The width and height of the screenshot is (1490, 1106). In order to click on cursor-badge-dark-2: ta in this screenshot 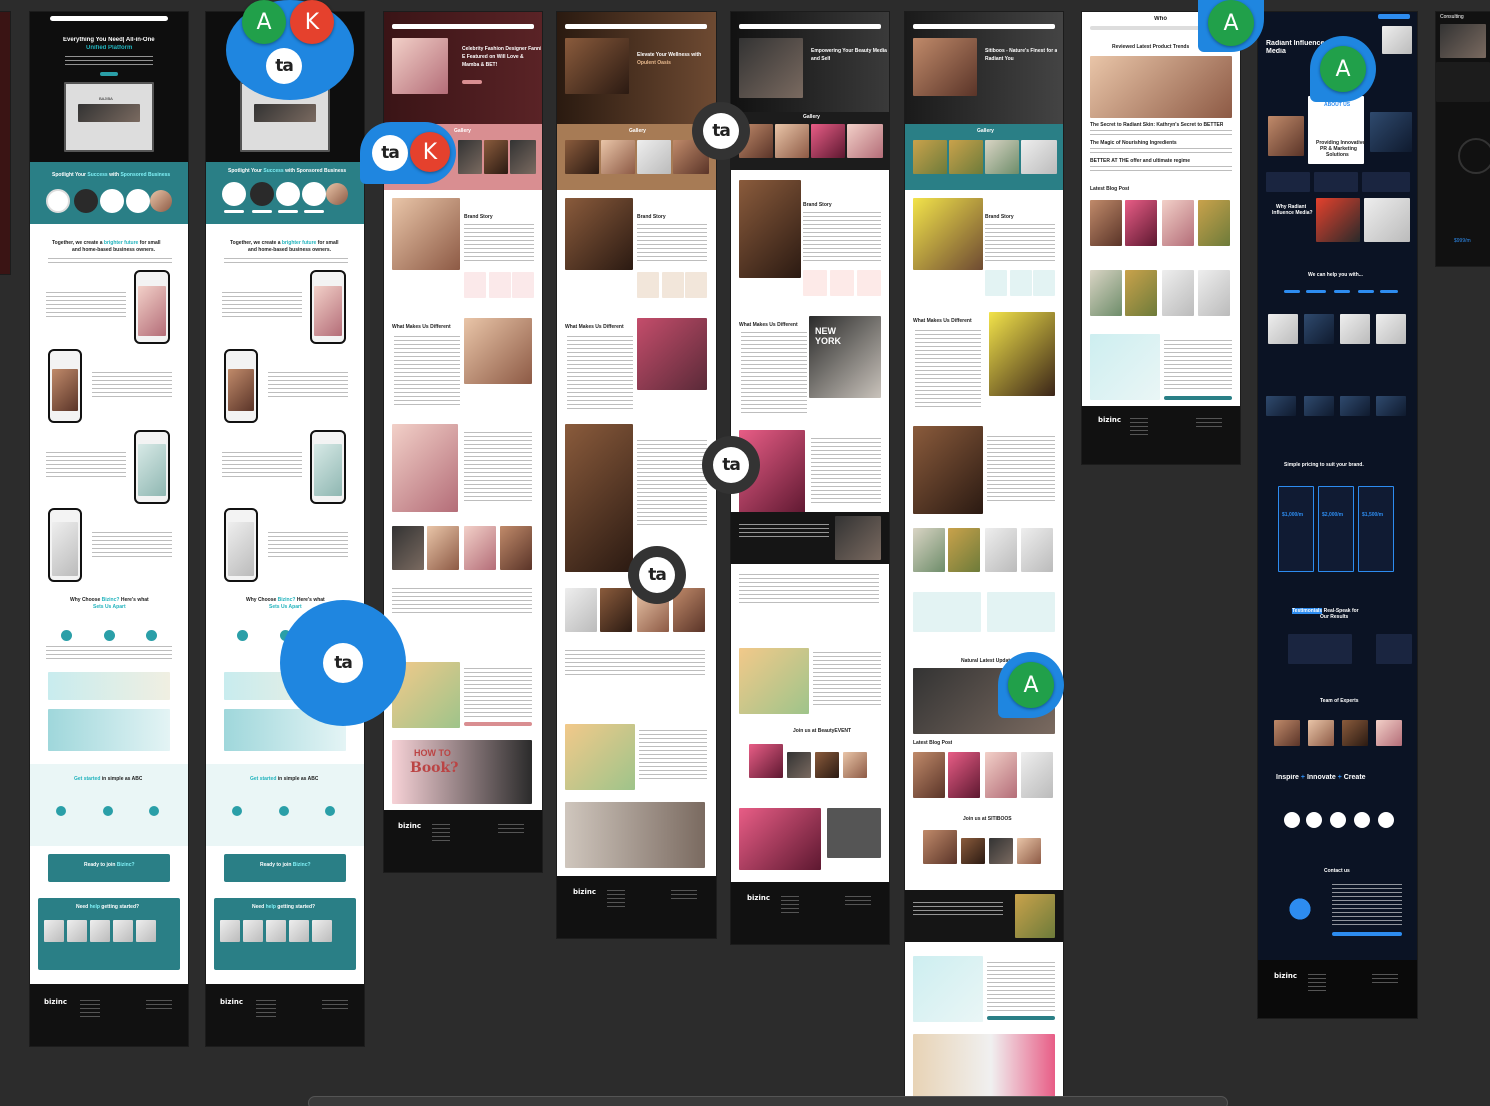, I will do `click(731, 465)`.